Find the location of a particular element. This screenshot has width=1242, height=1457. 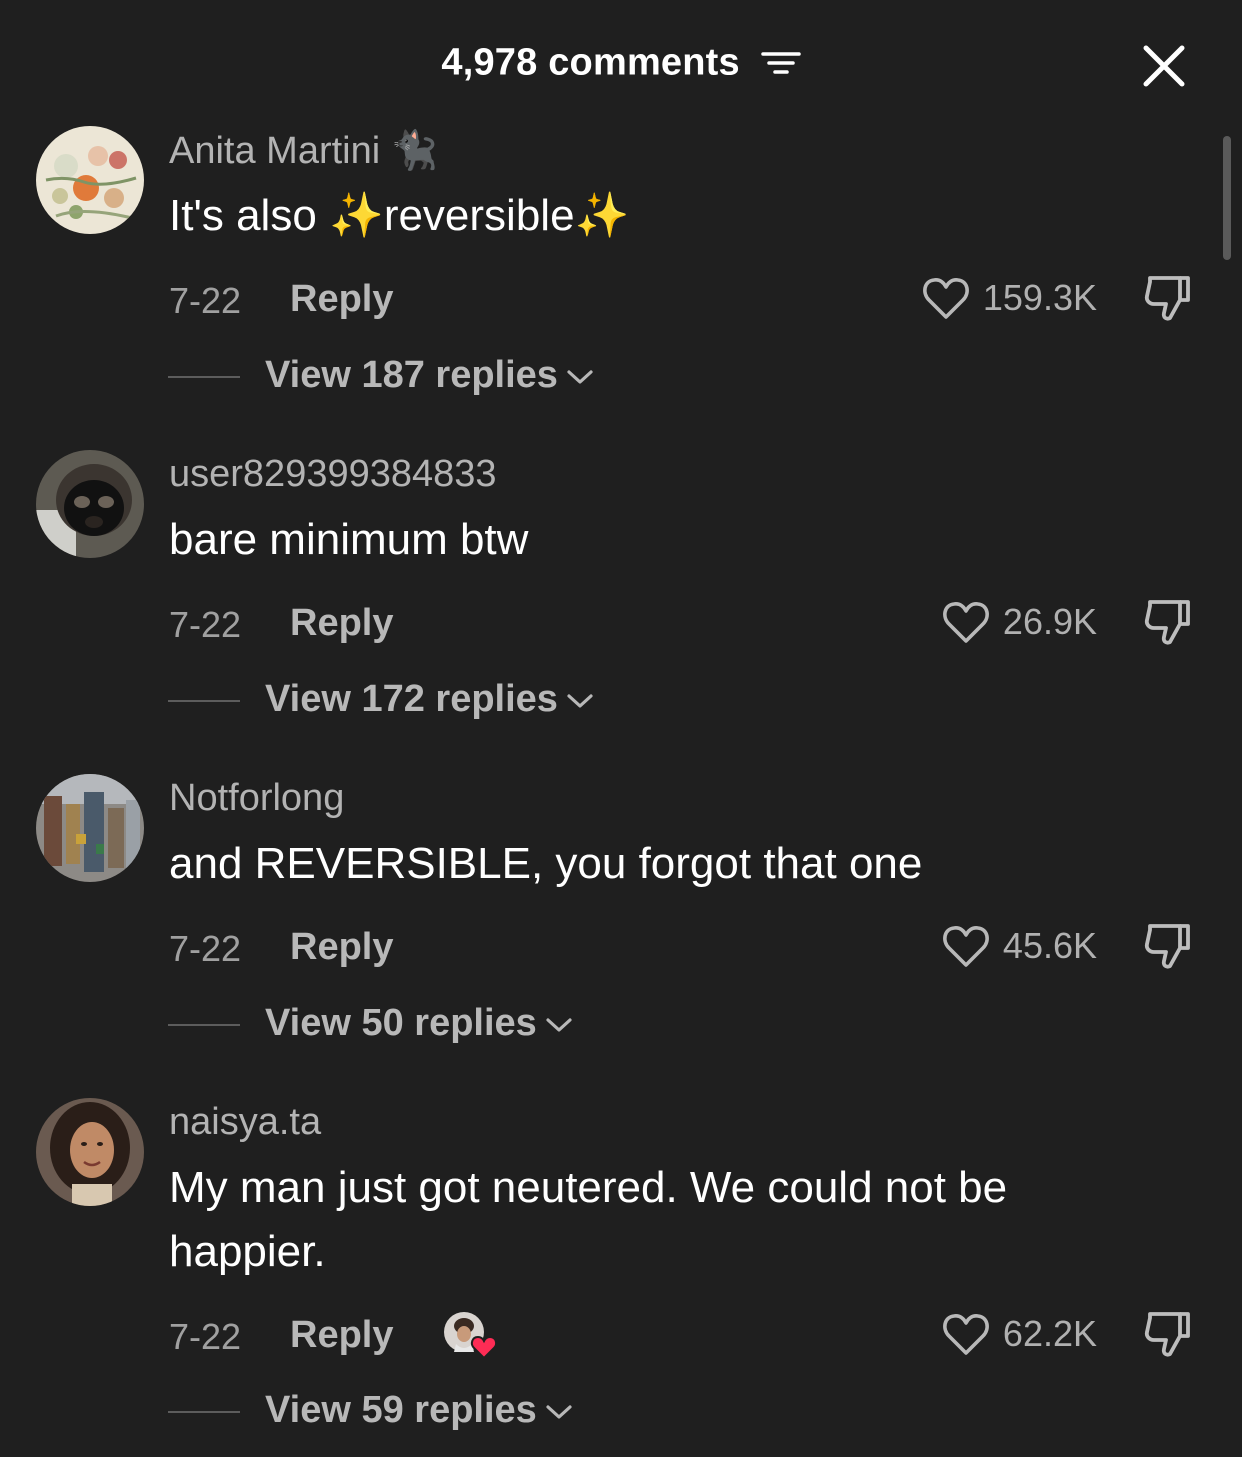

cityscape-avatar-image is located at coordinates (90, 828).